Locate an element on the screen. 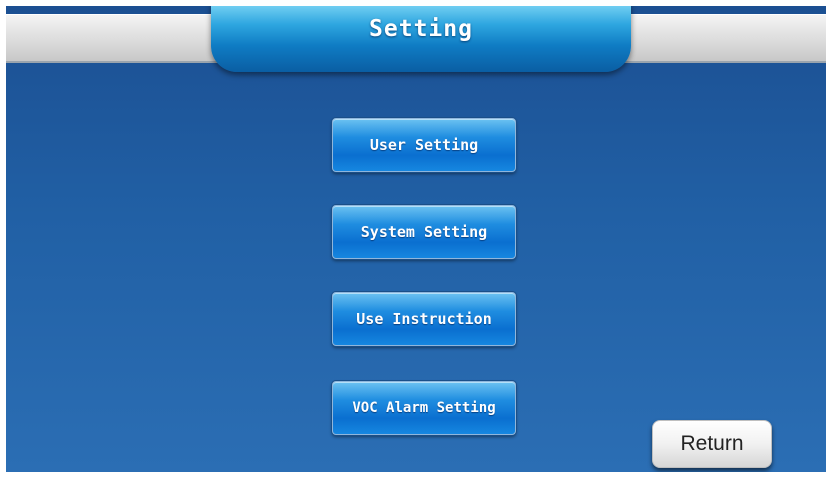 The height and width of the screenshot is (501, 832). user-setting-button: User Setting is located at coordinates (424, 145).